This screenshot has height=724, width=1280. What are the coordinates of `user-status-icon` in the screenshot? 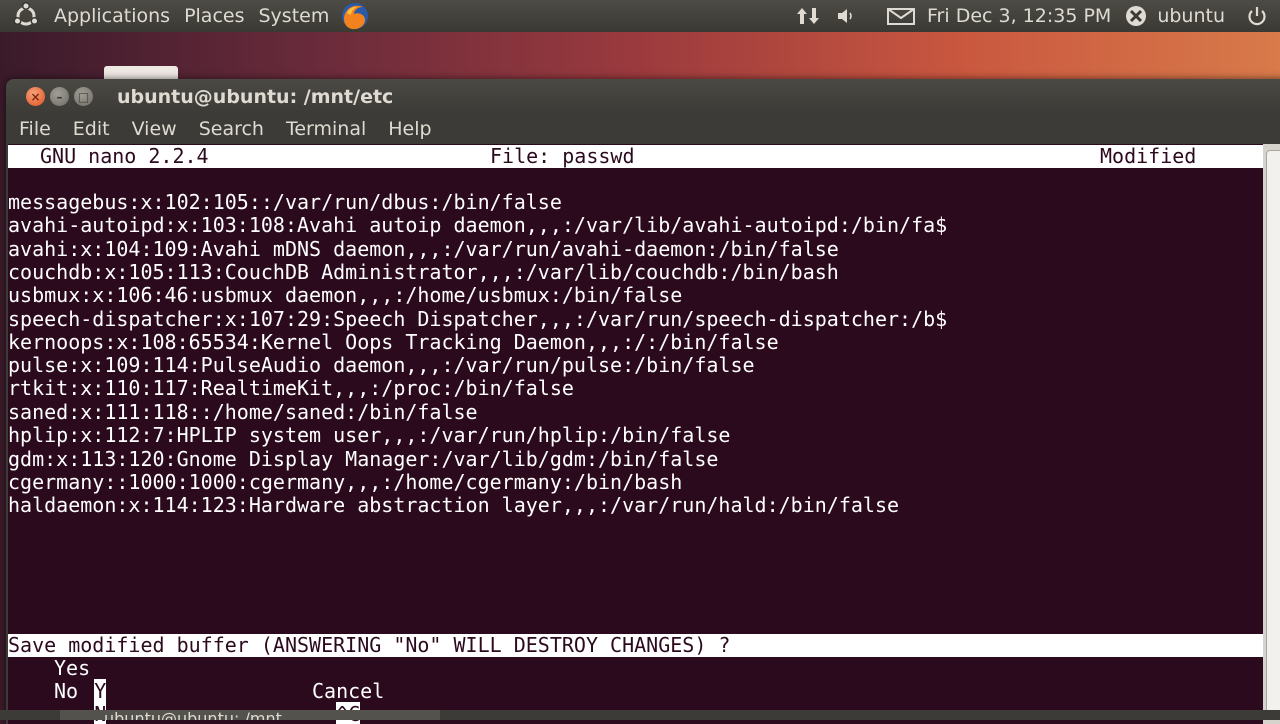 It's located at (1136, 16).